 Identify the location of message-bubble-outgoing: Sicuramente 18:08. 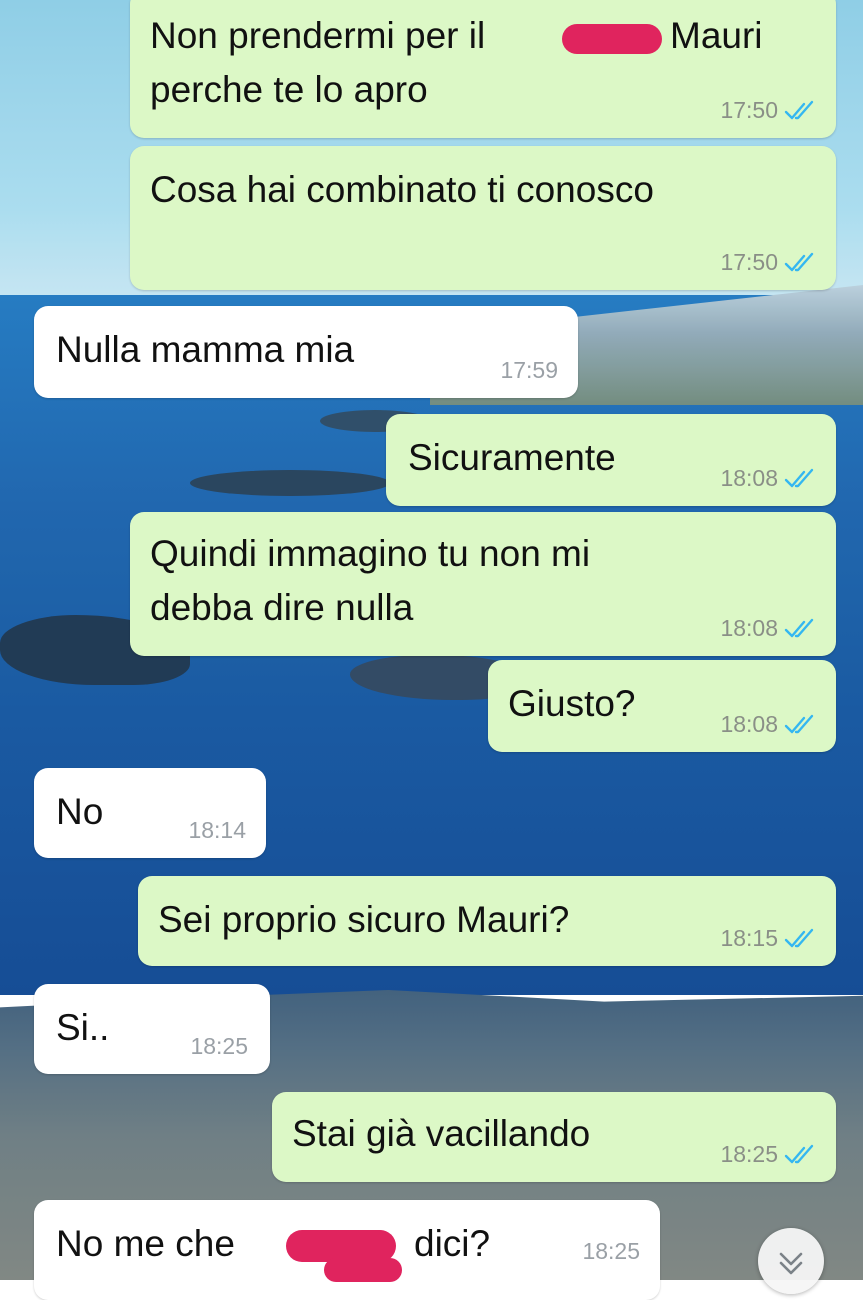
(611, 460).